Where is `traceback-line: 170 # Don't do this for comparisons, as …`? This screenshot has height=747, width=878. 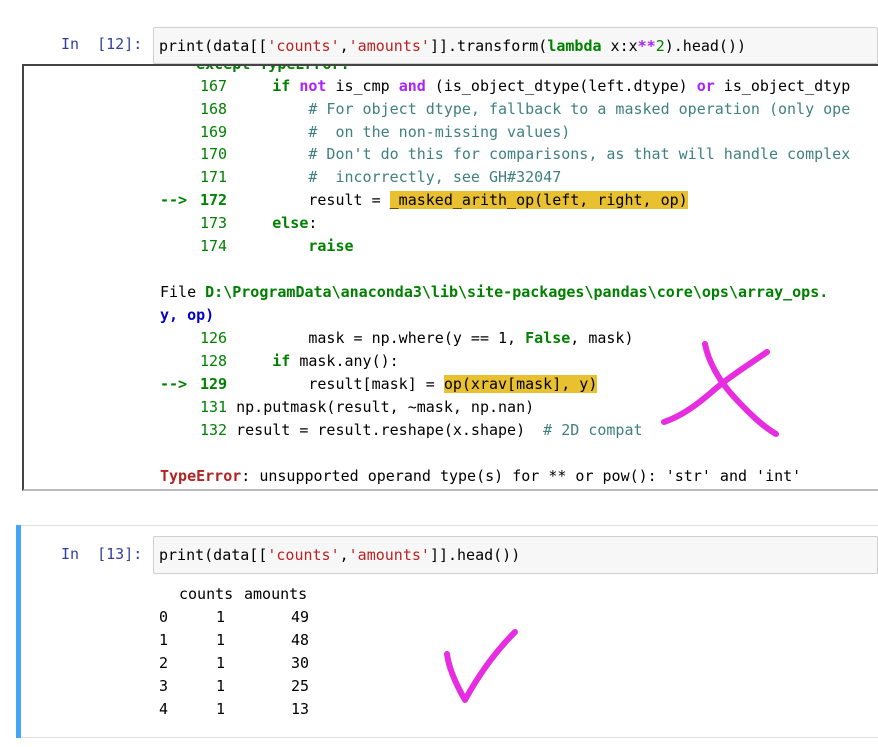
traceback-line: 170 # Don't do this for comparisons, as … is located at coordinates (505, 154).